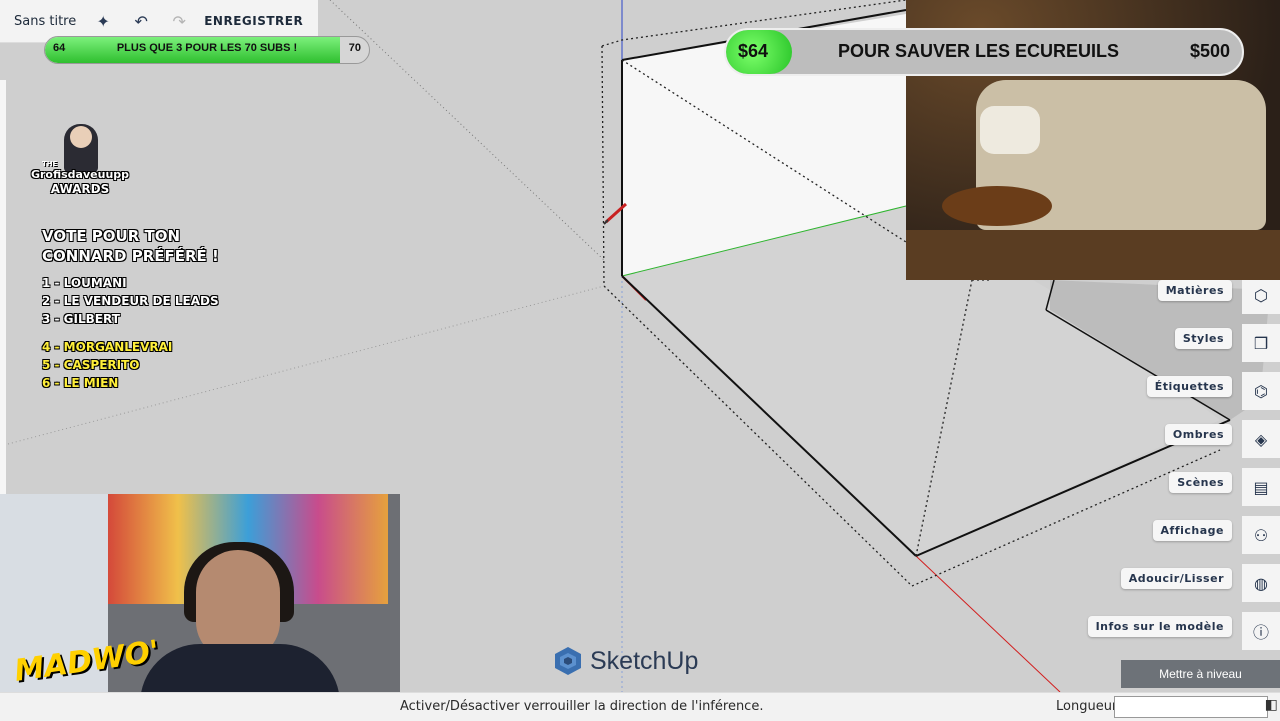  Describe the element at coordinates (141, 21) in the screenshot. I see `undo-icon: ↶` at that location.